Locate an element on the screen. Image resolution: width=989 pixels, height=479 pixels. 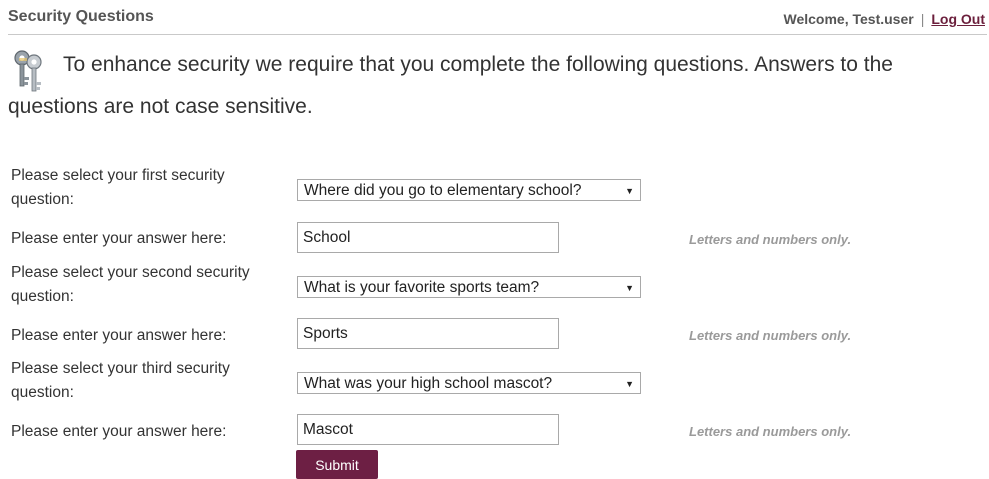
logout-link: Log Out is located at coordinates (958, 19).